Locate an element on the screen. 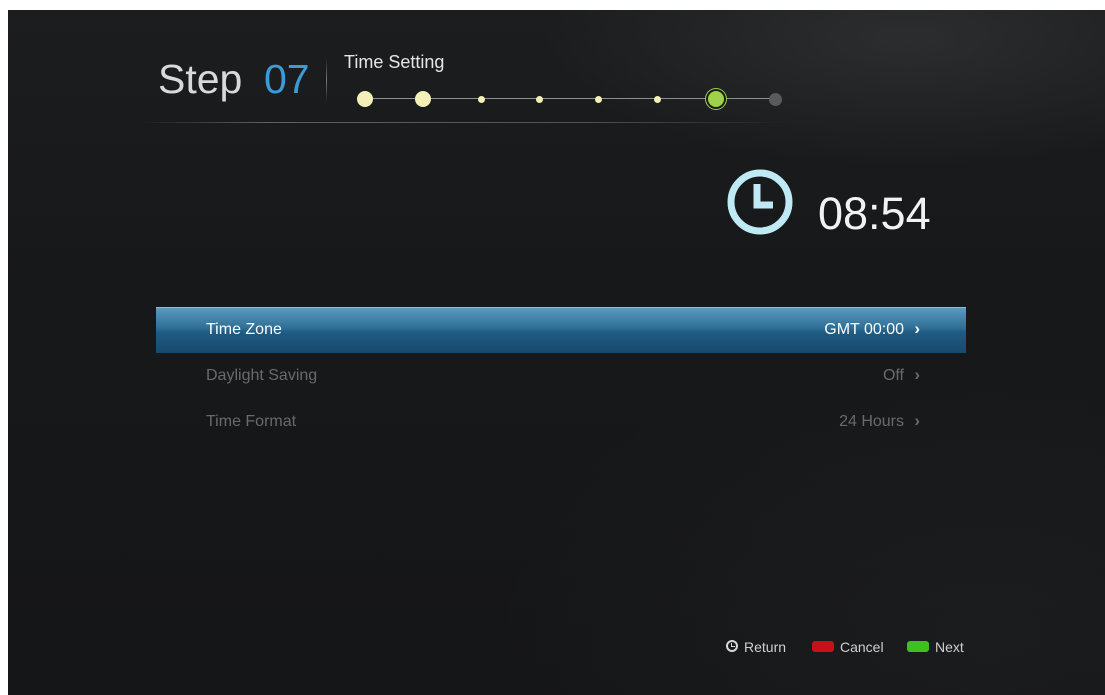  current-time: 08:54 is located at coordinates (874, 213).